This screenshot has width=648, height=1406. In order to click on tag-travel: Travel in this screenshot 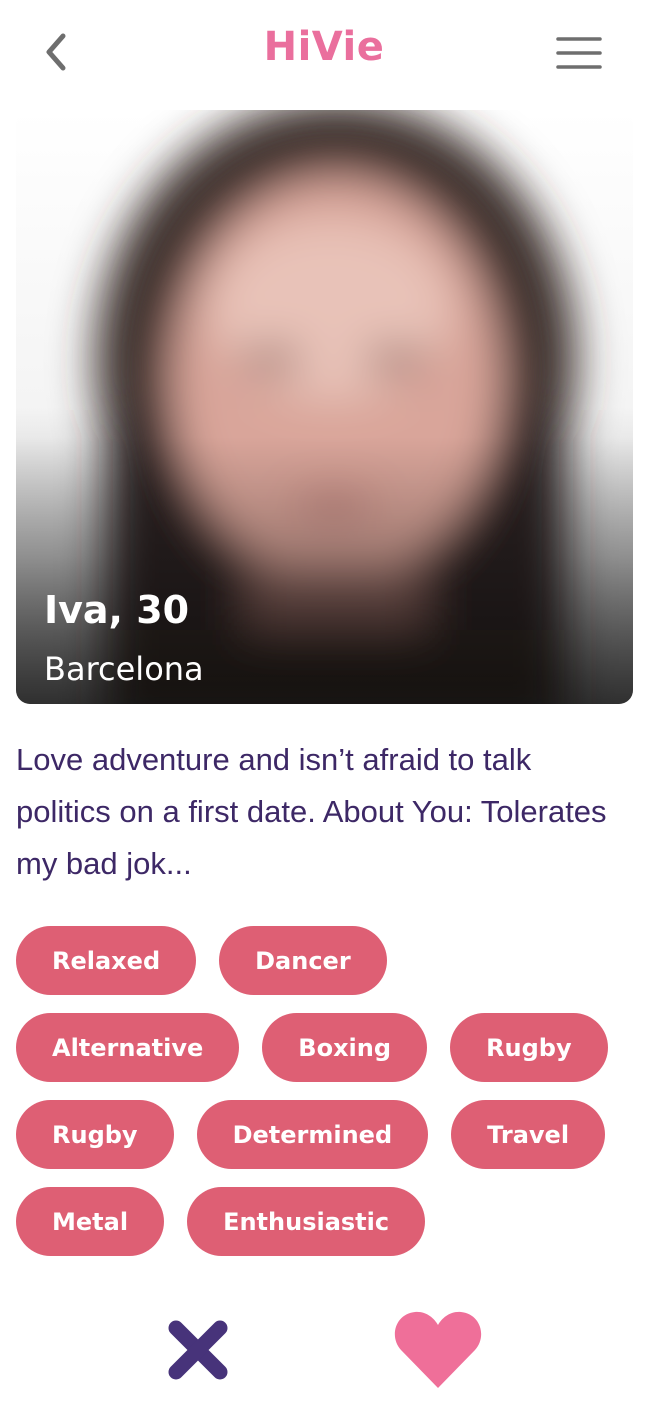, I will do `click(528, 1134)`.